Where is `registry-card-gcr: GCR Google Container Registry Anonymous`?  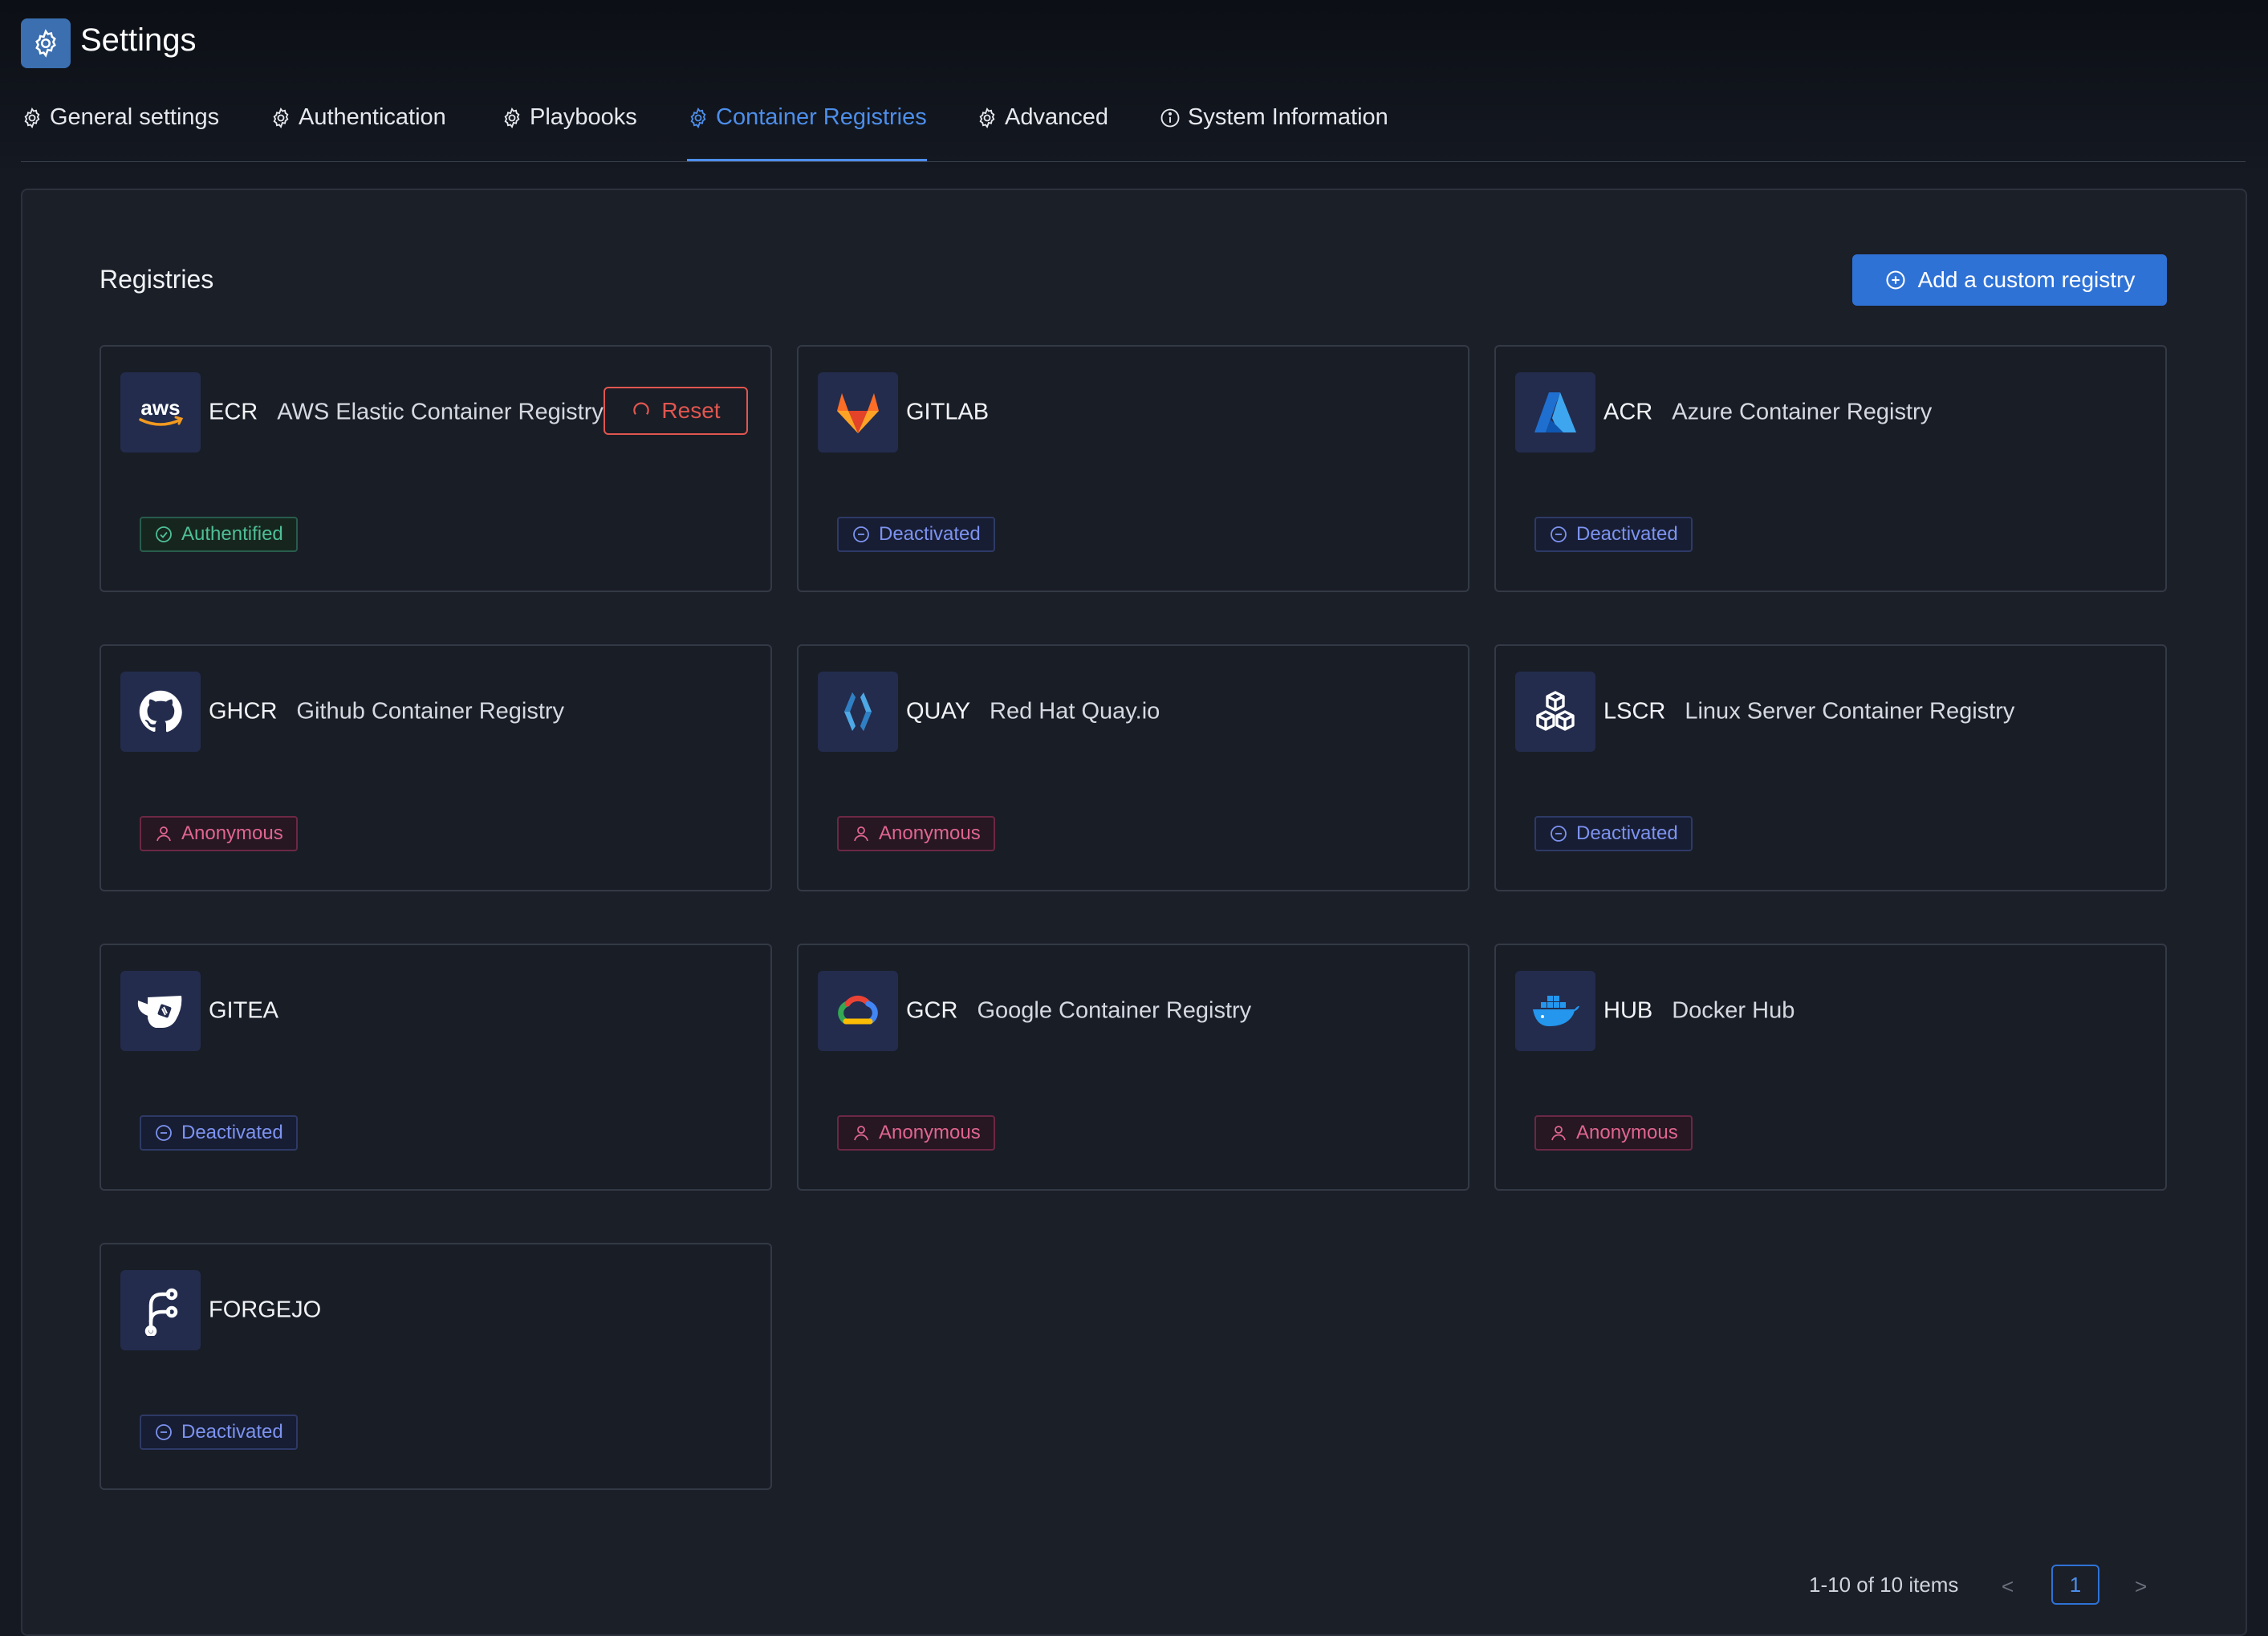
registry-card-gcr: GCR Google Container Registry Anonymous is located at coordinates (1133, 1068).